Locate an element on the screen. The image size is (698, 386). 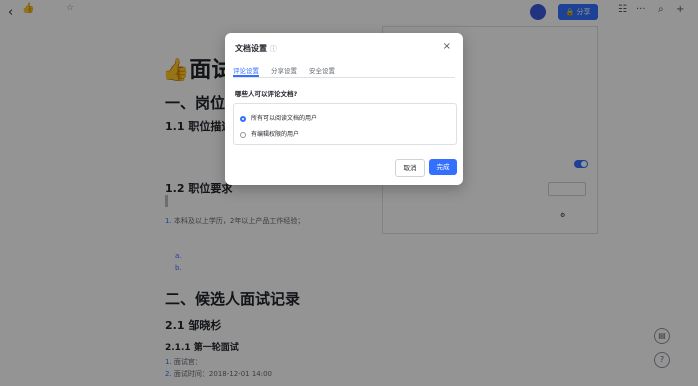
comment-permission-question: 哪些人可以评论文档? is located at coordinates (266, 94).